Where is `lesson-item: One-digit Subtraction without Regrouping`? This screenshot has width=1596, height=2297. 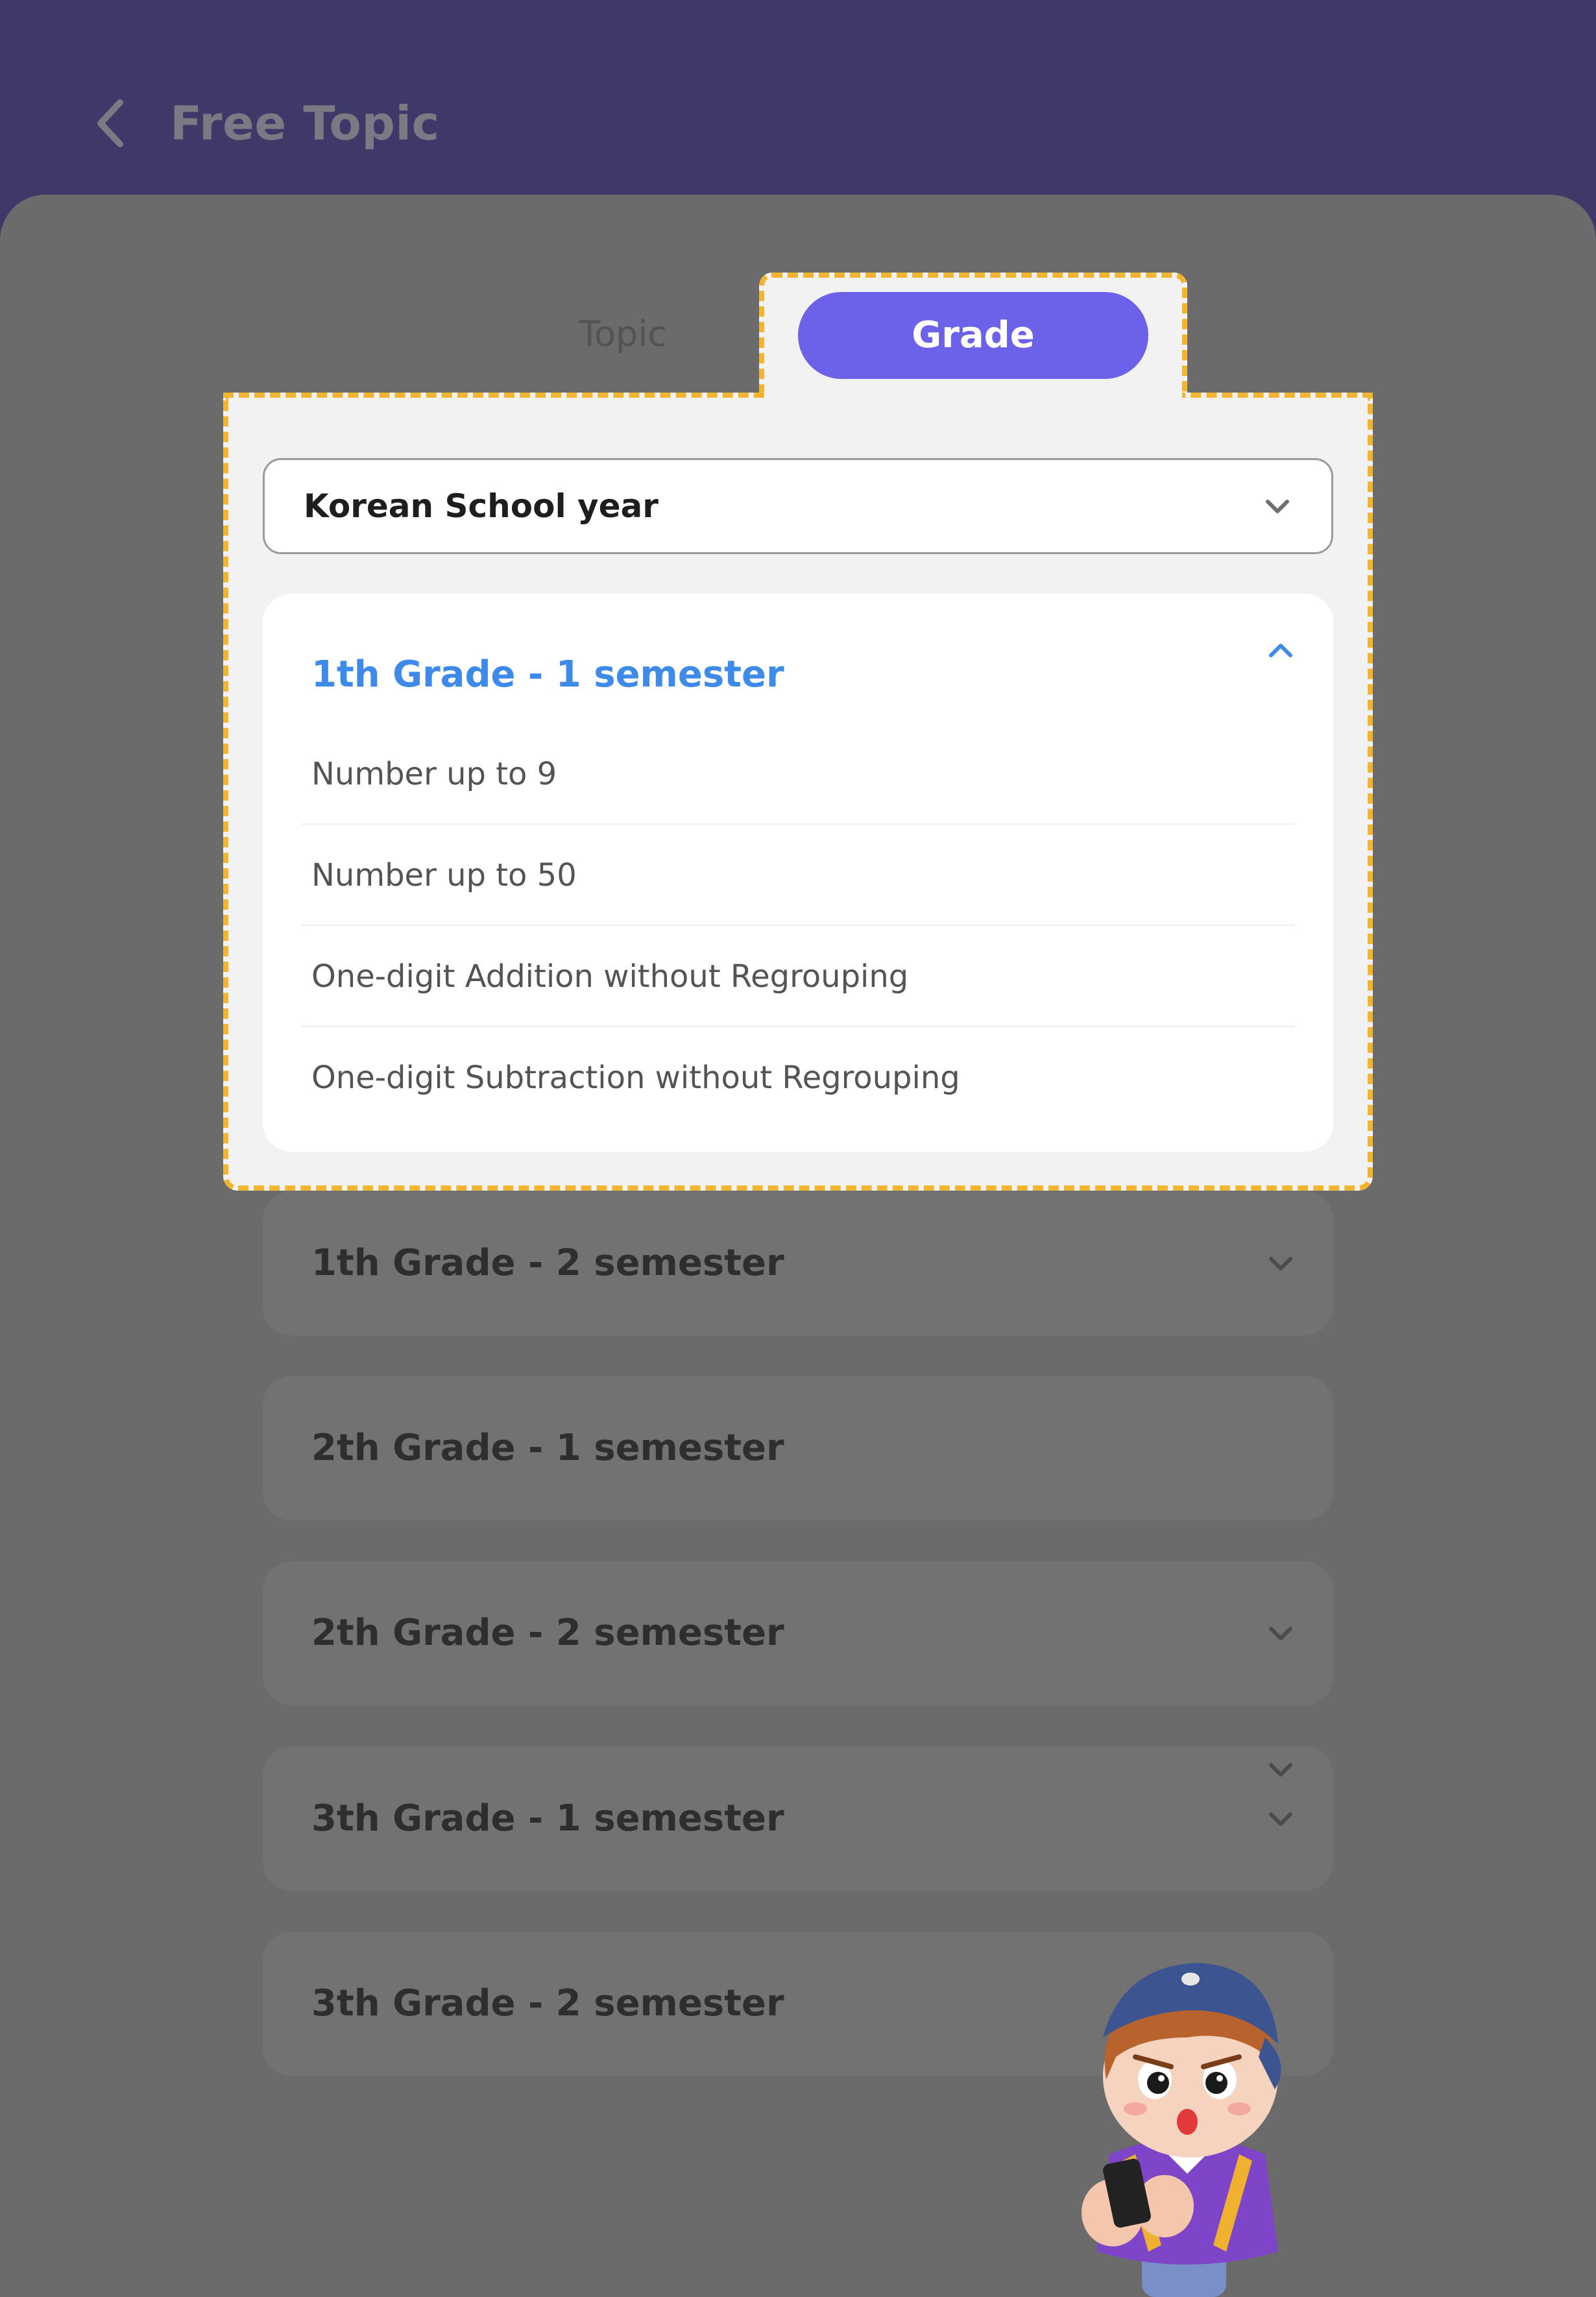 lesson-item: One-digit Subtraction without Regrouping is located at coordinates (798, 1077).